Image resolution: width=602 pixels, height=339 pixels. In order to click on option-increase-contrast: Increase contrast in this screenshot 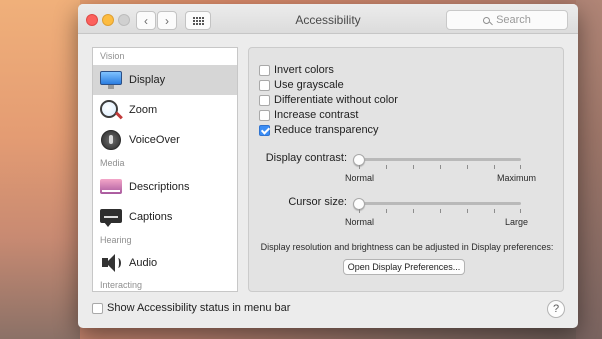, I will do `click(308, 115)`.